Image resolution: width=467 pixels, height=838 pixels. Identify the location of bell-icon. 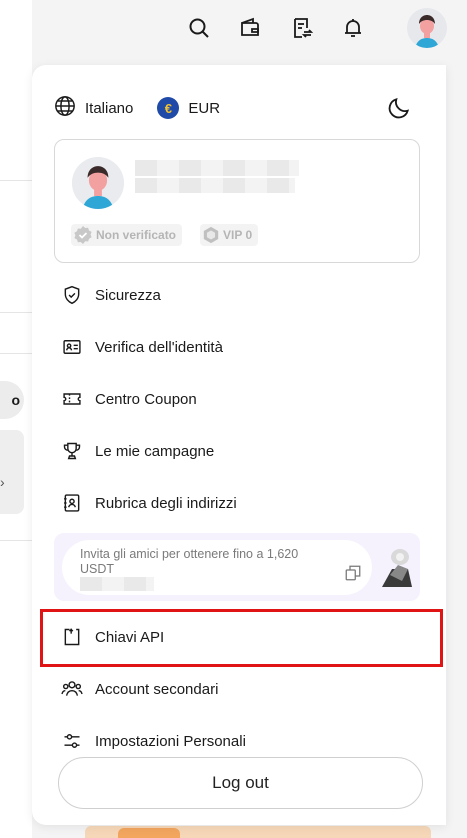
(353, 28).